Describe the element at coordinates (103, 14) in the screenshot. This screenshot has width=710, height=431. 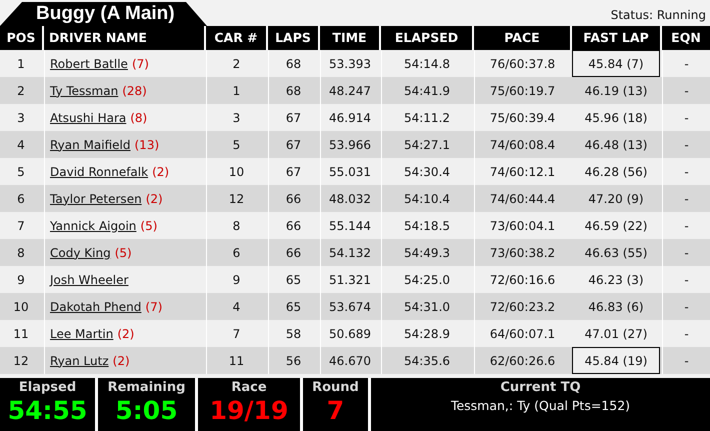
I see `race-title: Buggy (A Main)` at that location.